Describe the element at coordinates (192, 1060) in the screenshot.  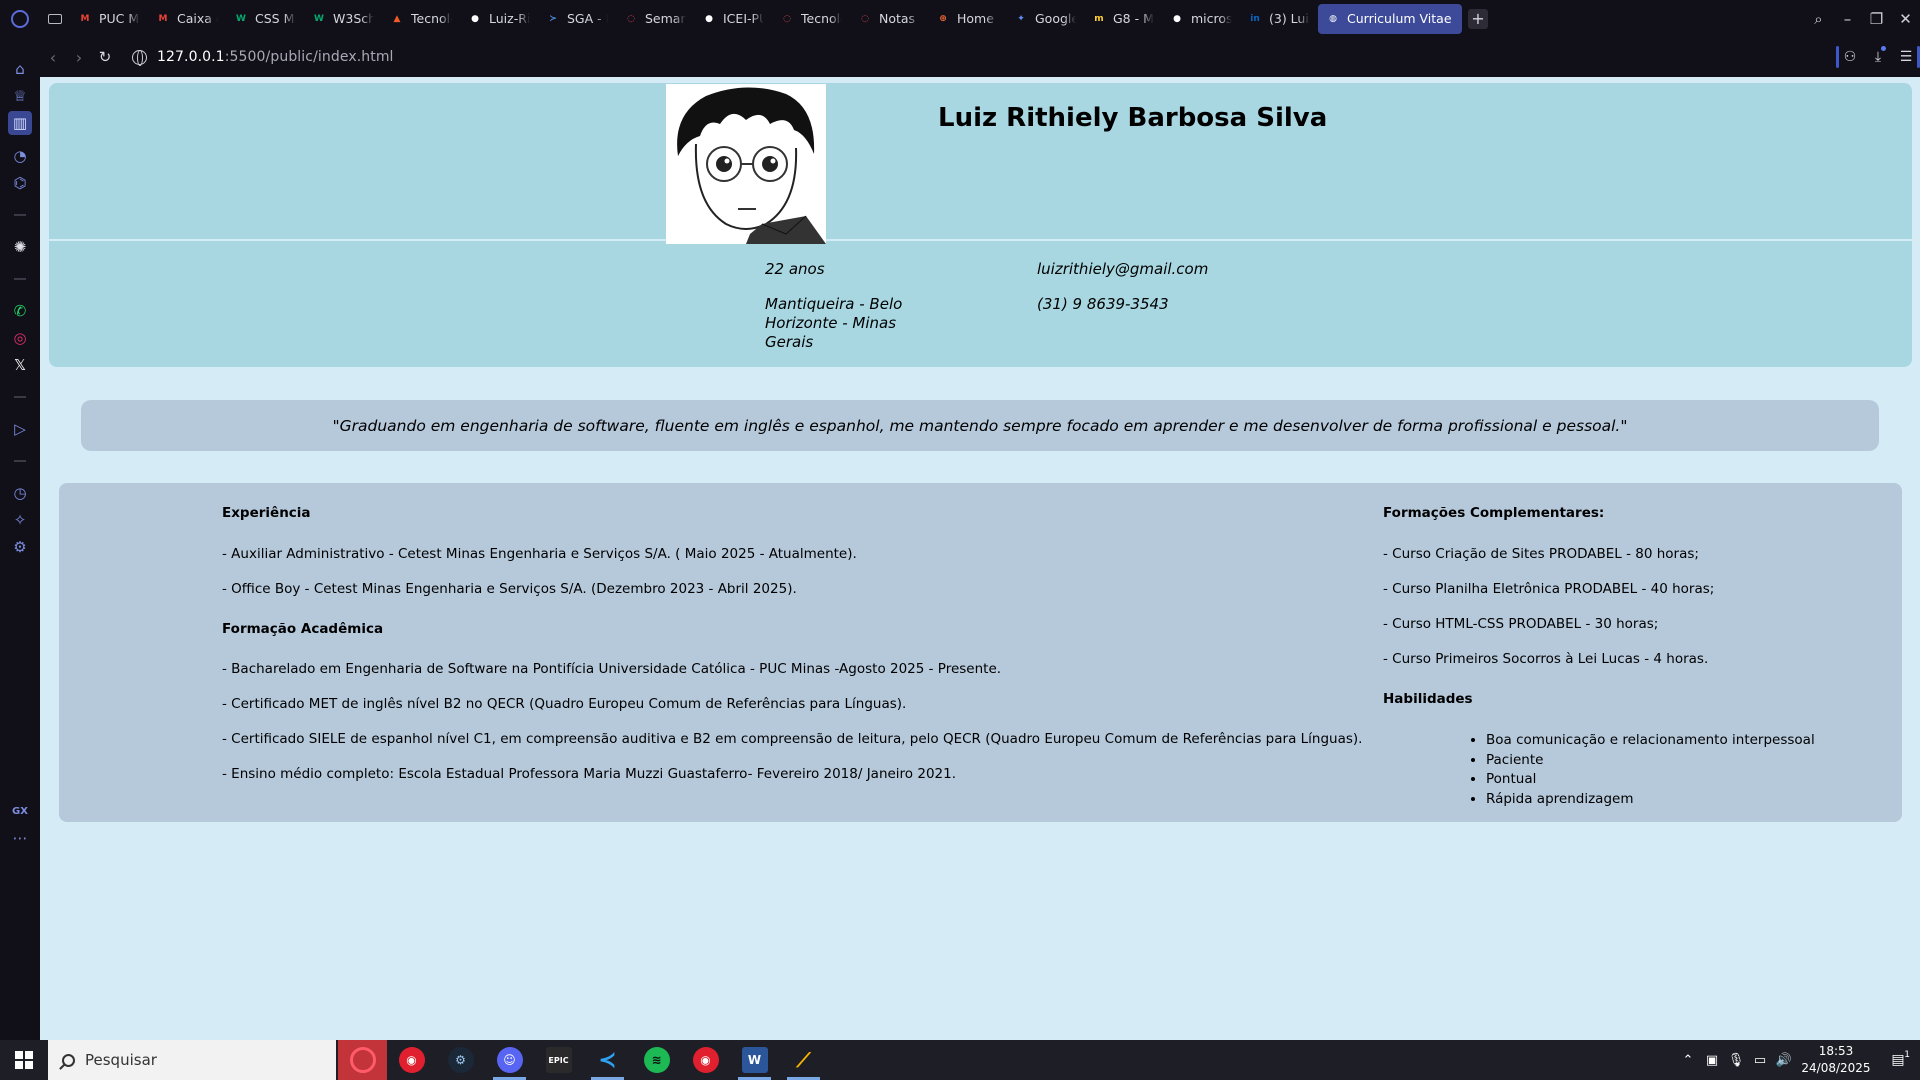
I see `taskbar-search: Pesquisar` at that location.